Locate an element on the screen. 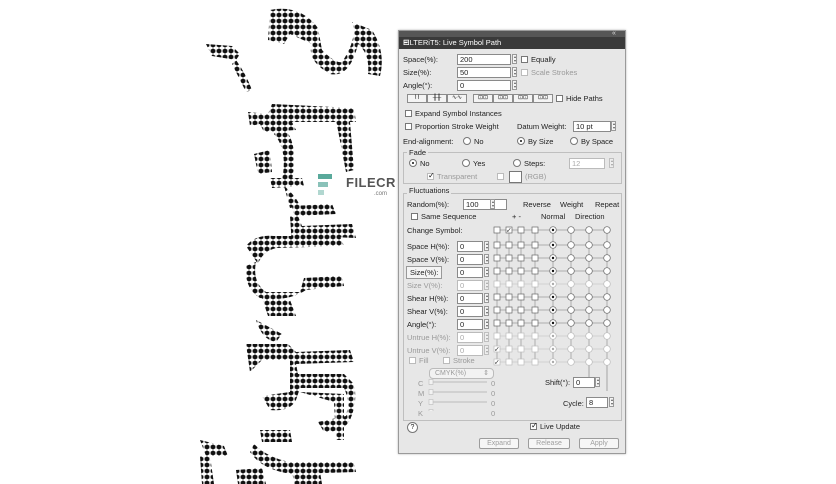 The image size is (836, 484). channel-c-label: C is located at coordinates (421, 383).